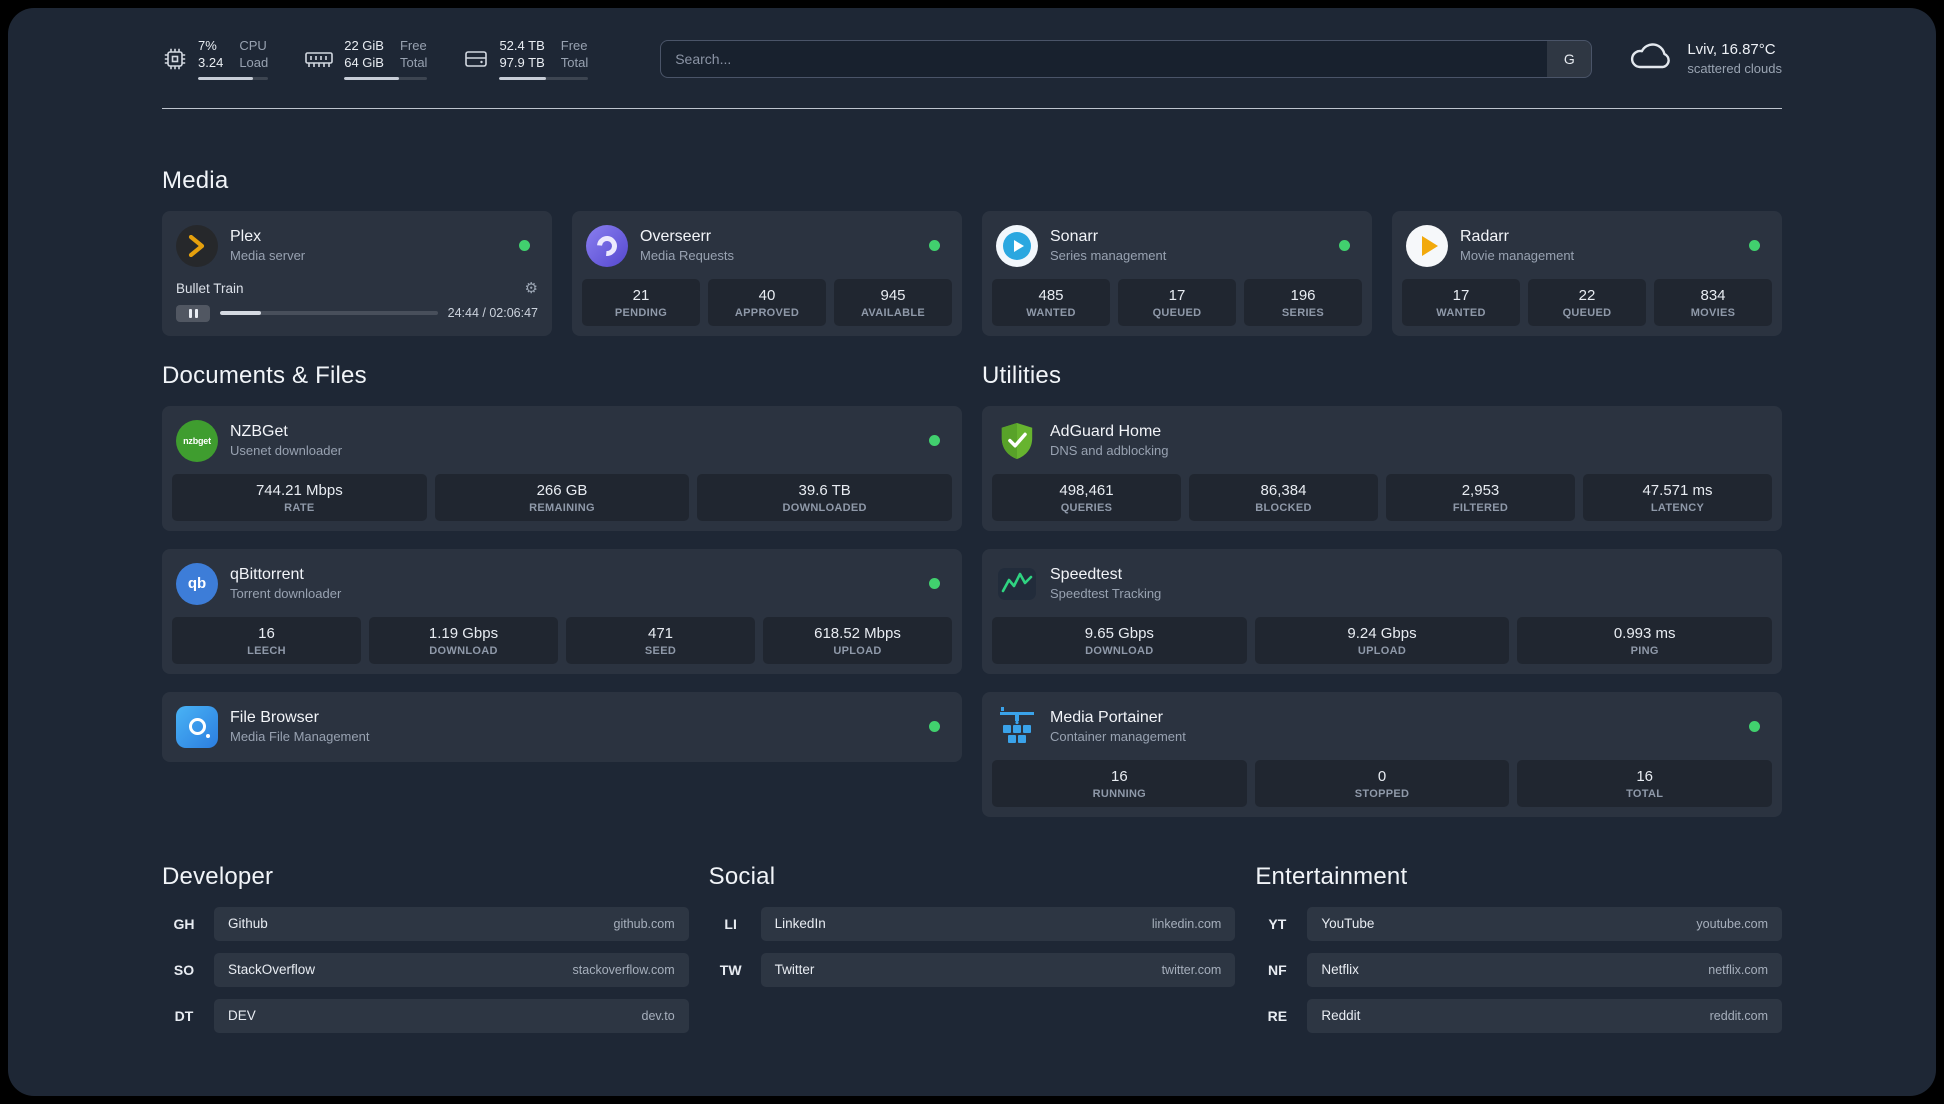 This screenshot has width=1944, height=1104. What do you see at coordinates (1177, 312) in the screenshot?
I see `stat-label: QUEUED` at bounding box center [1177, 312].